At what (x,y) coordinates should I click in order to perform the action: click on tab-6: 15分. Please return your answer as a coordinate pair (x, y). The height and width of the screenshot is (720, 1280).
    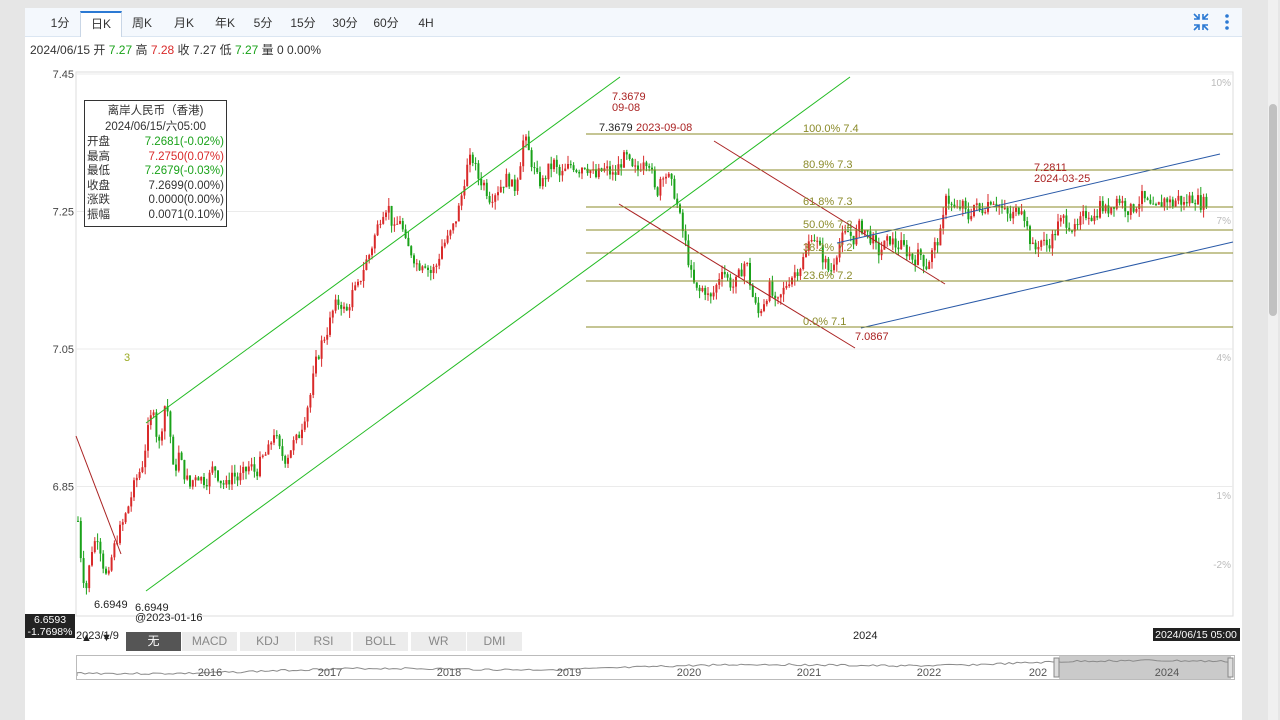
    Looking at the image, I should click on (303, 23).